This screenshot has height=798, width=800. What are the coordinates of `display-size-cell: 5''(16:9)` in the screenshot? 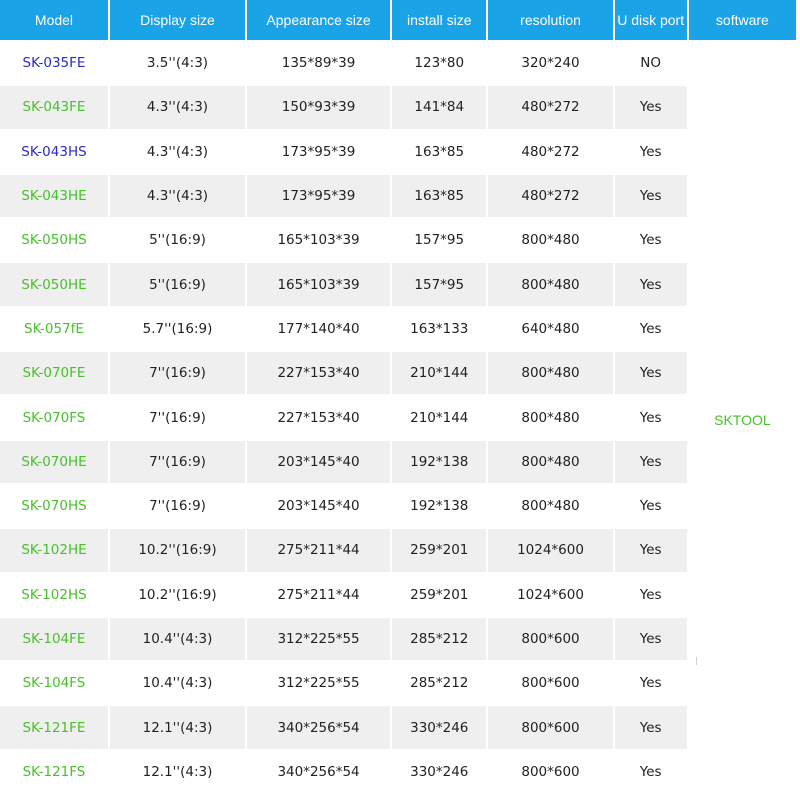 It's located at (177, 284).